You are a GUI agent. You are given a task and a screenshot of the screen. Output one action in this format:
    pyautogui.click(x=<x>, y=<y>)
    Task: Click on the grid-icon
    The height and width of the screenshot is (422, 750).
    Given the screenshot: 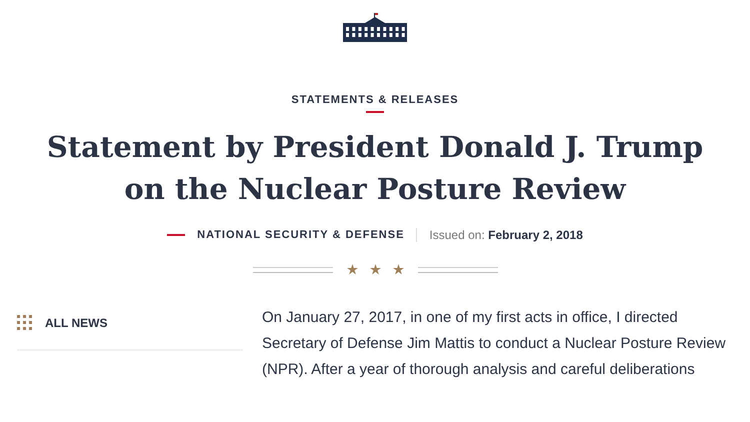 What is the action you would take?
    pyautogui.click(x=24, y=322)
    